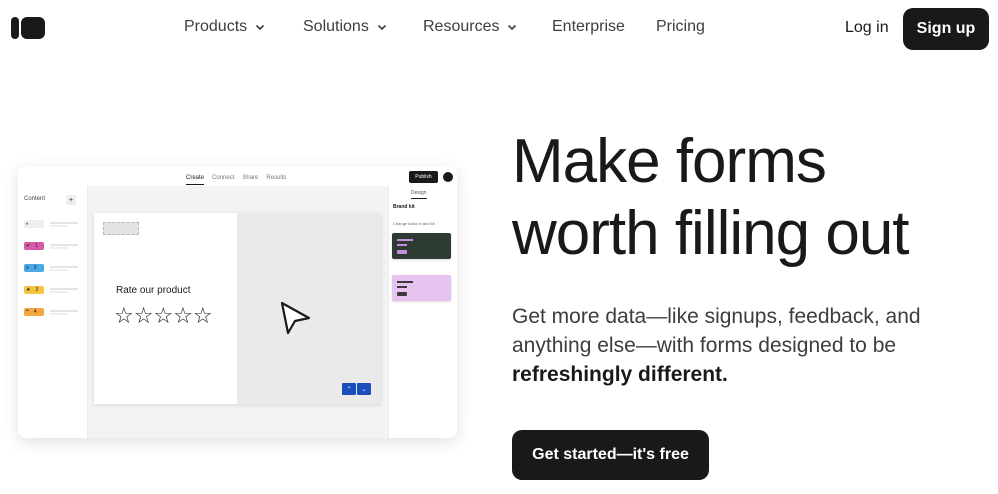 The width and height of the screenshot is (998, 494). Describe the element at coordinates (419, 194) in the screenshot. I see `mockup-design-tab: Design` at that location.